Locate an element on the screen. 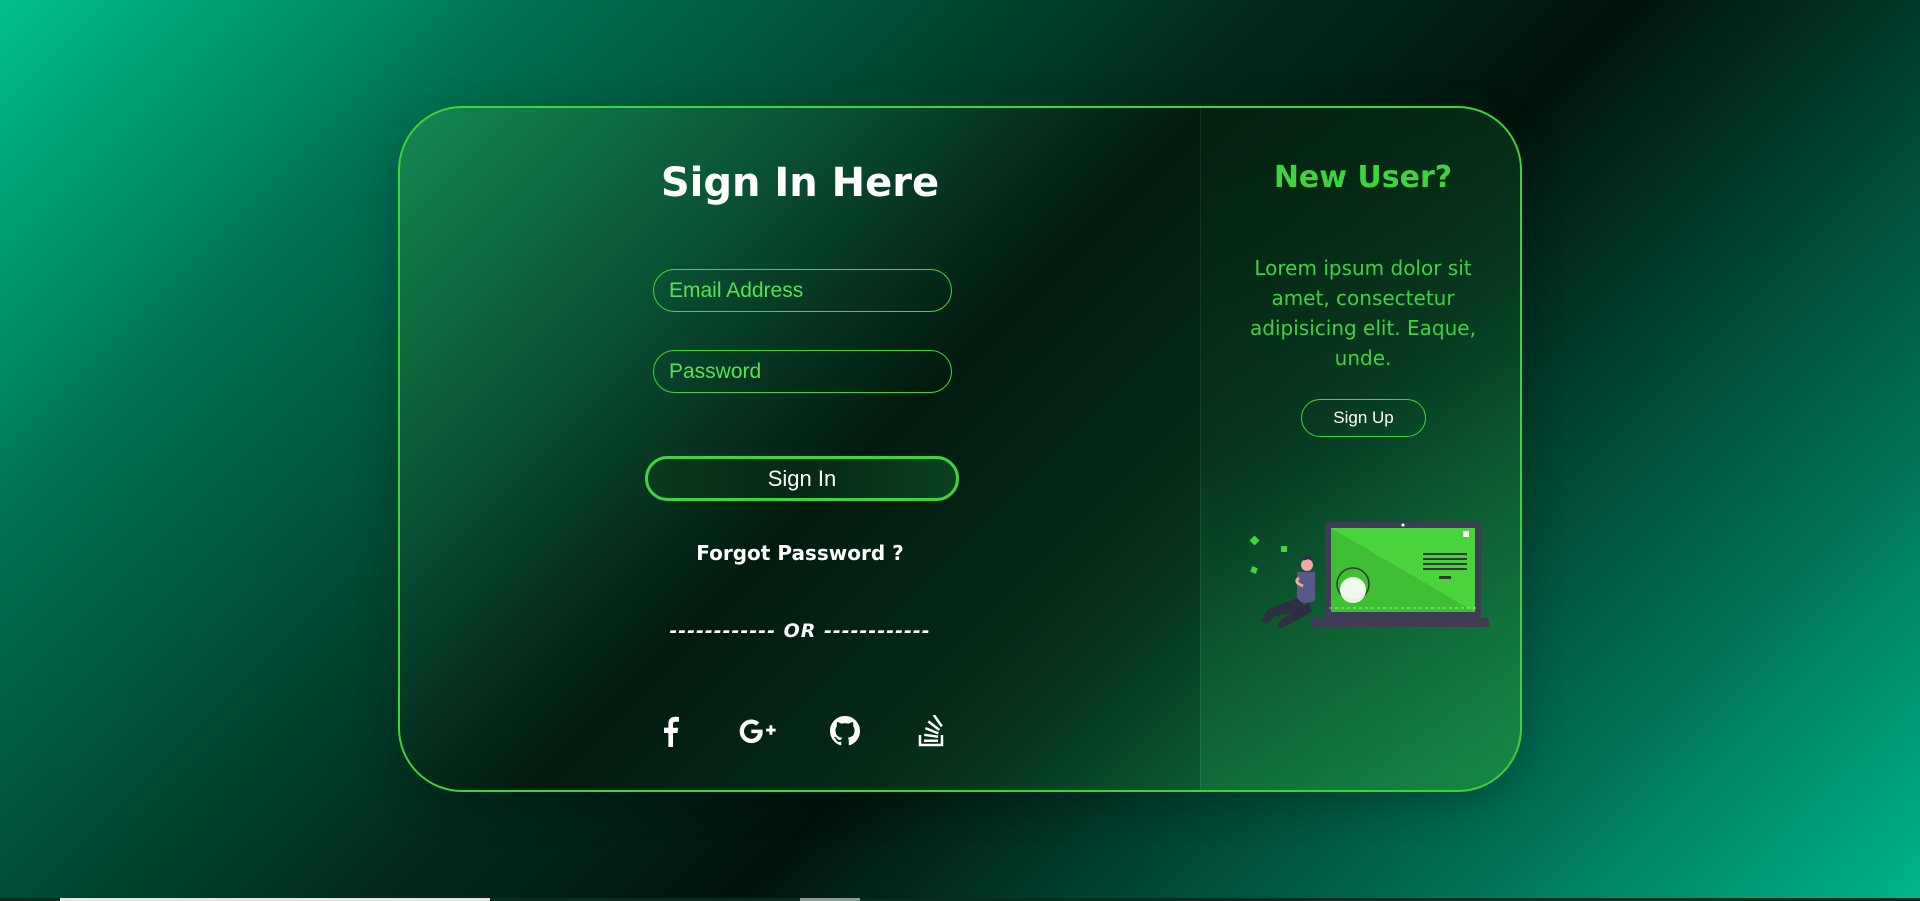  forgot-password-link: Forgot Password ? is located at coordinates (800, 553).